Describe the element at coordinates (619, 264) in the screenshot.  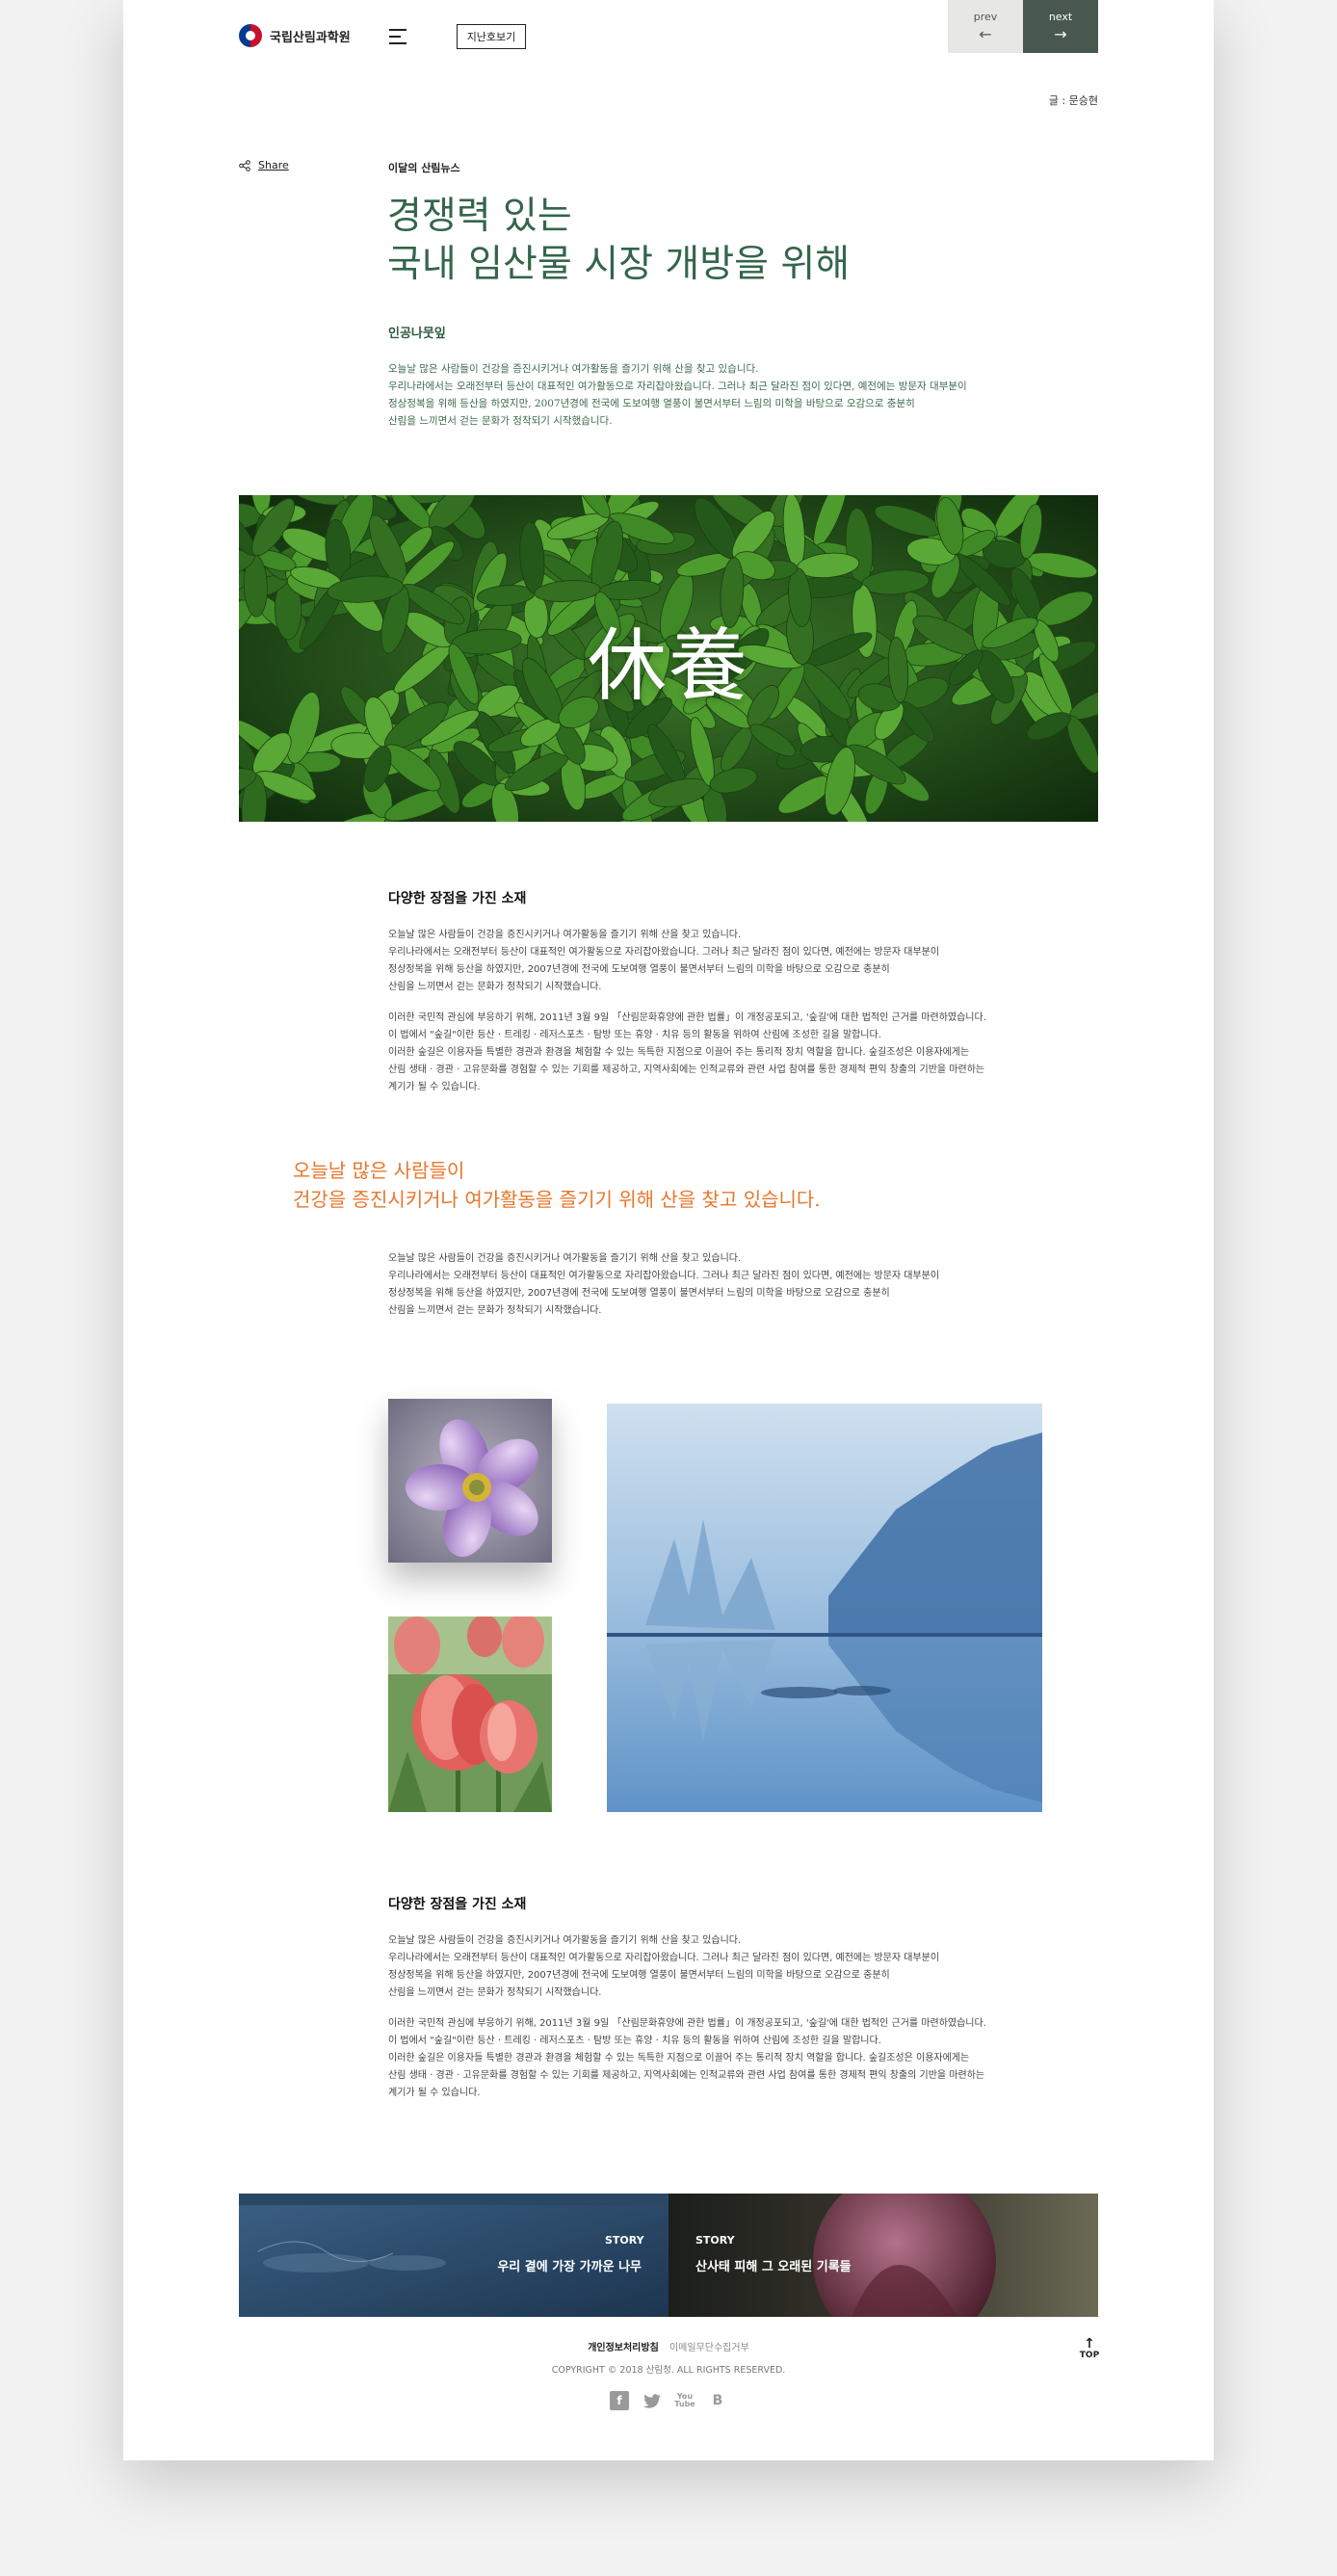
I see `headline-line-2: 국내 임산물 시장 개방을 위해` at that location.